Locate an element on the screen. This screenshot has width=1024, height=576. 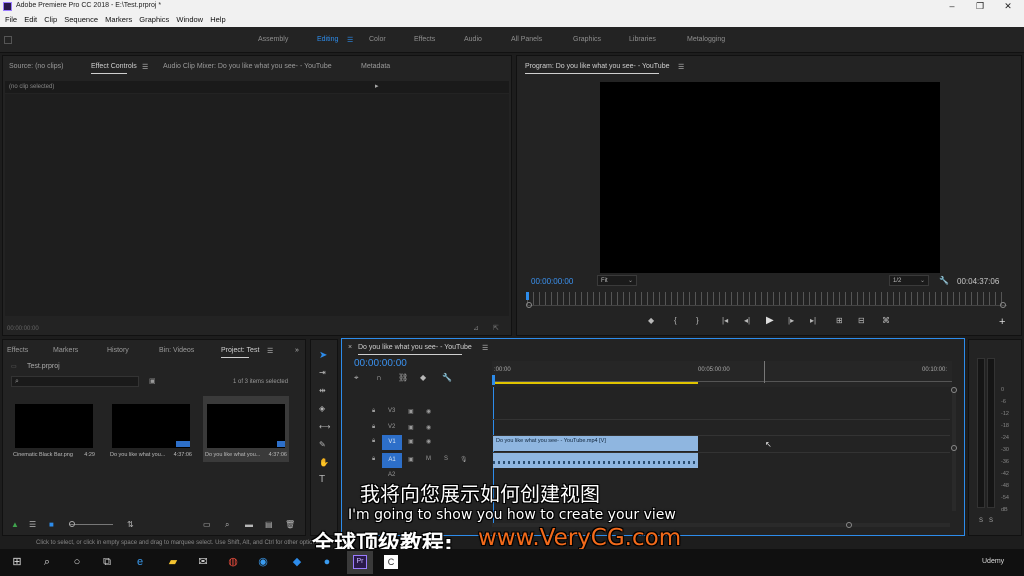
menu-markers: Markers is located at coordinates (118, 20).